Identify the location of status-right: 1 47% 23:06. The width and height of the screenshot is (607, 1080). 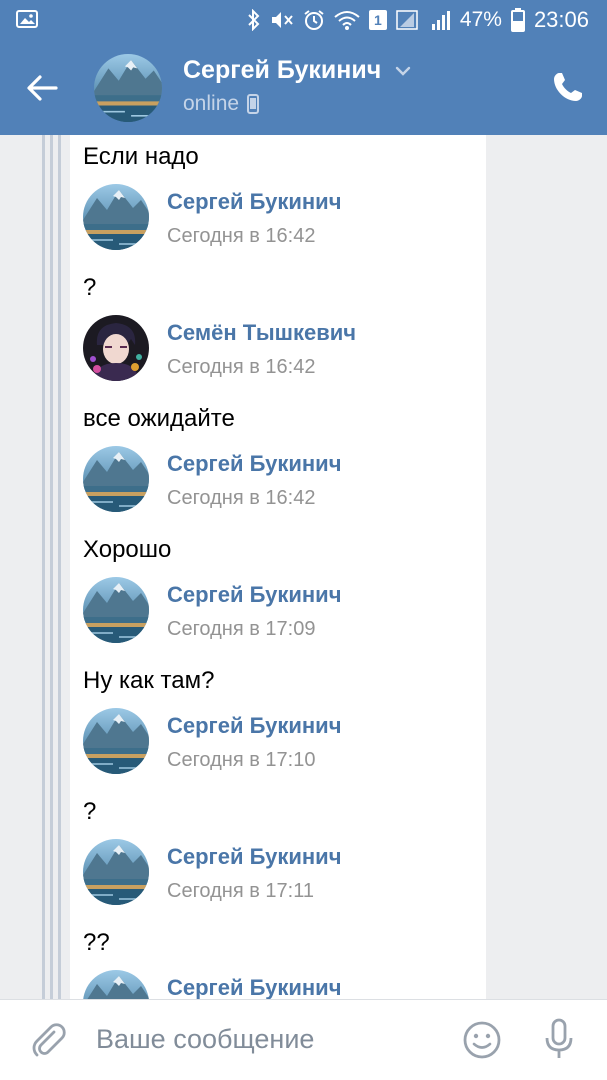
(418, 20).